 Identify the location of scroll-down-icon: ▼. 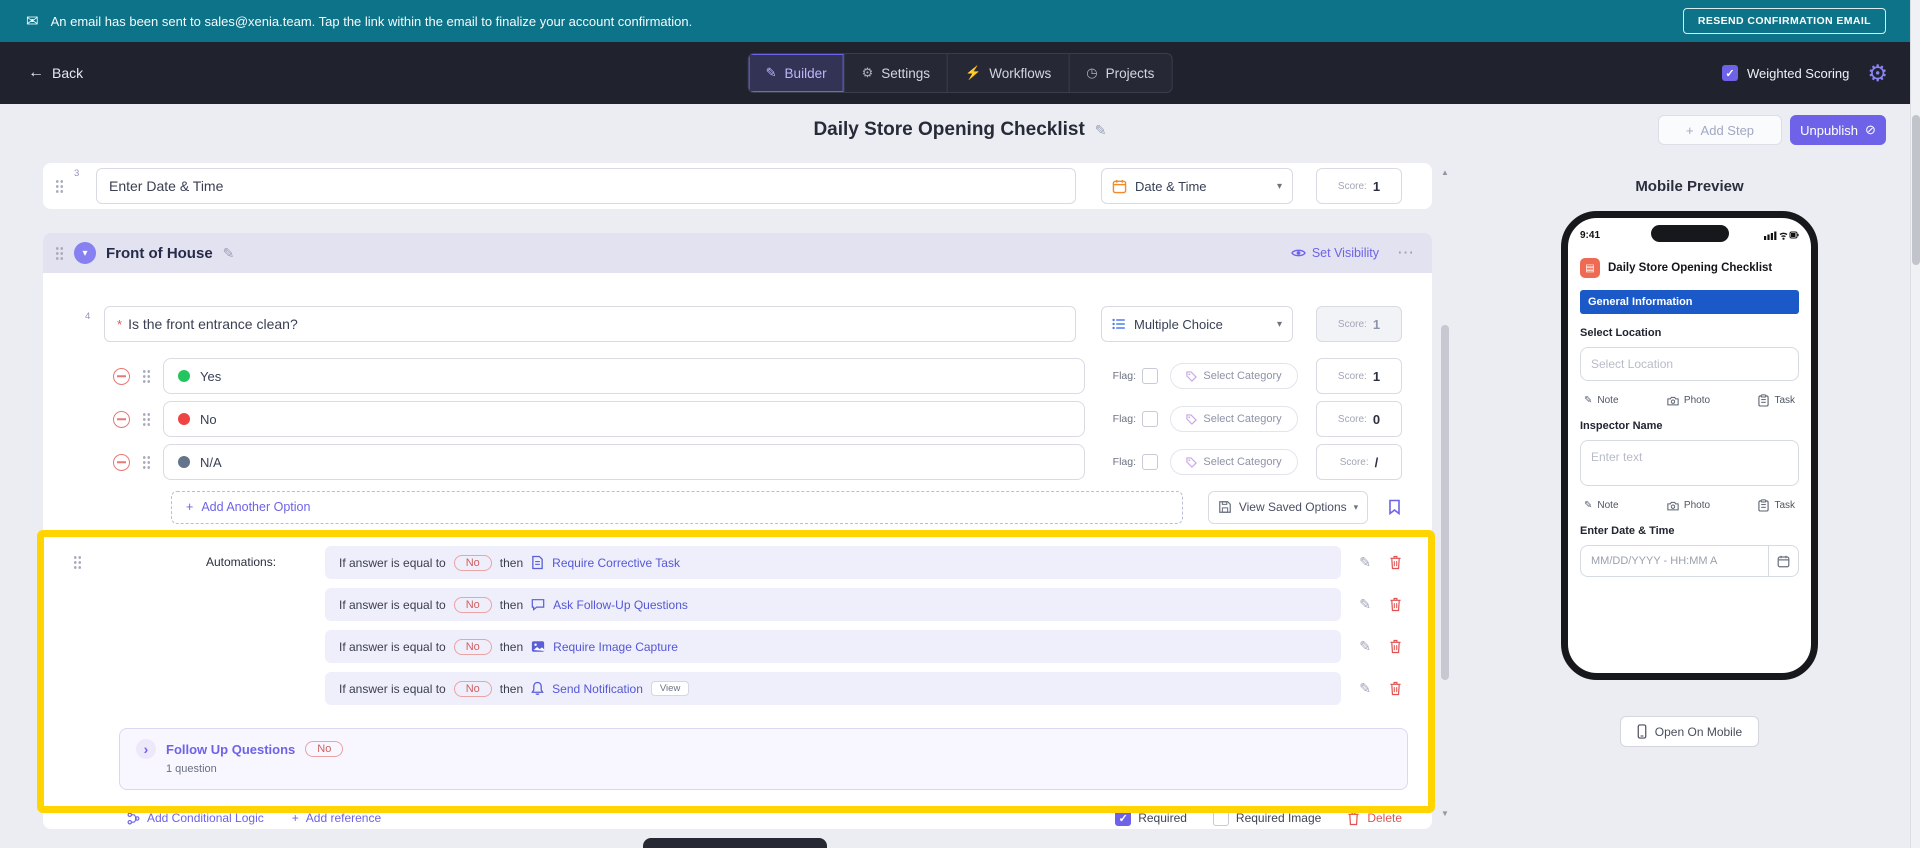
(1445, 813).